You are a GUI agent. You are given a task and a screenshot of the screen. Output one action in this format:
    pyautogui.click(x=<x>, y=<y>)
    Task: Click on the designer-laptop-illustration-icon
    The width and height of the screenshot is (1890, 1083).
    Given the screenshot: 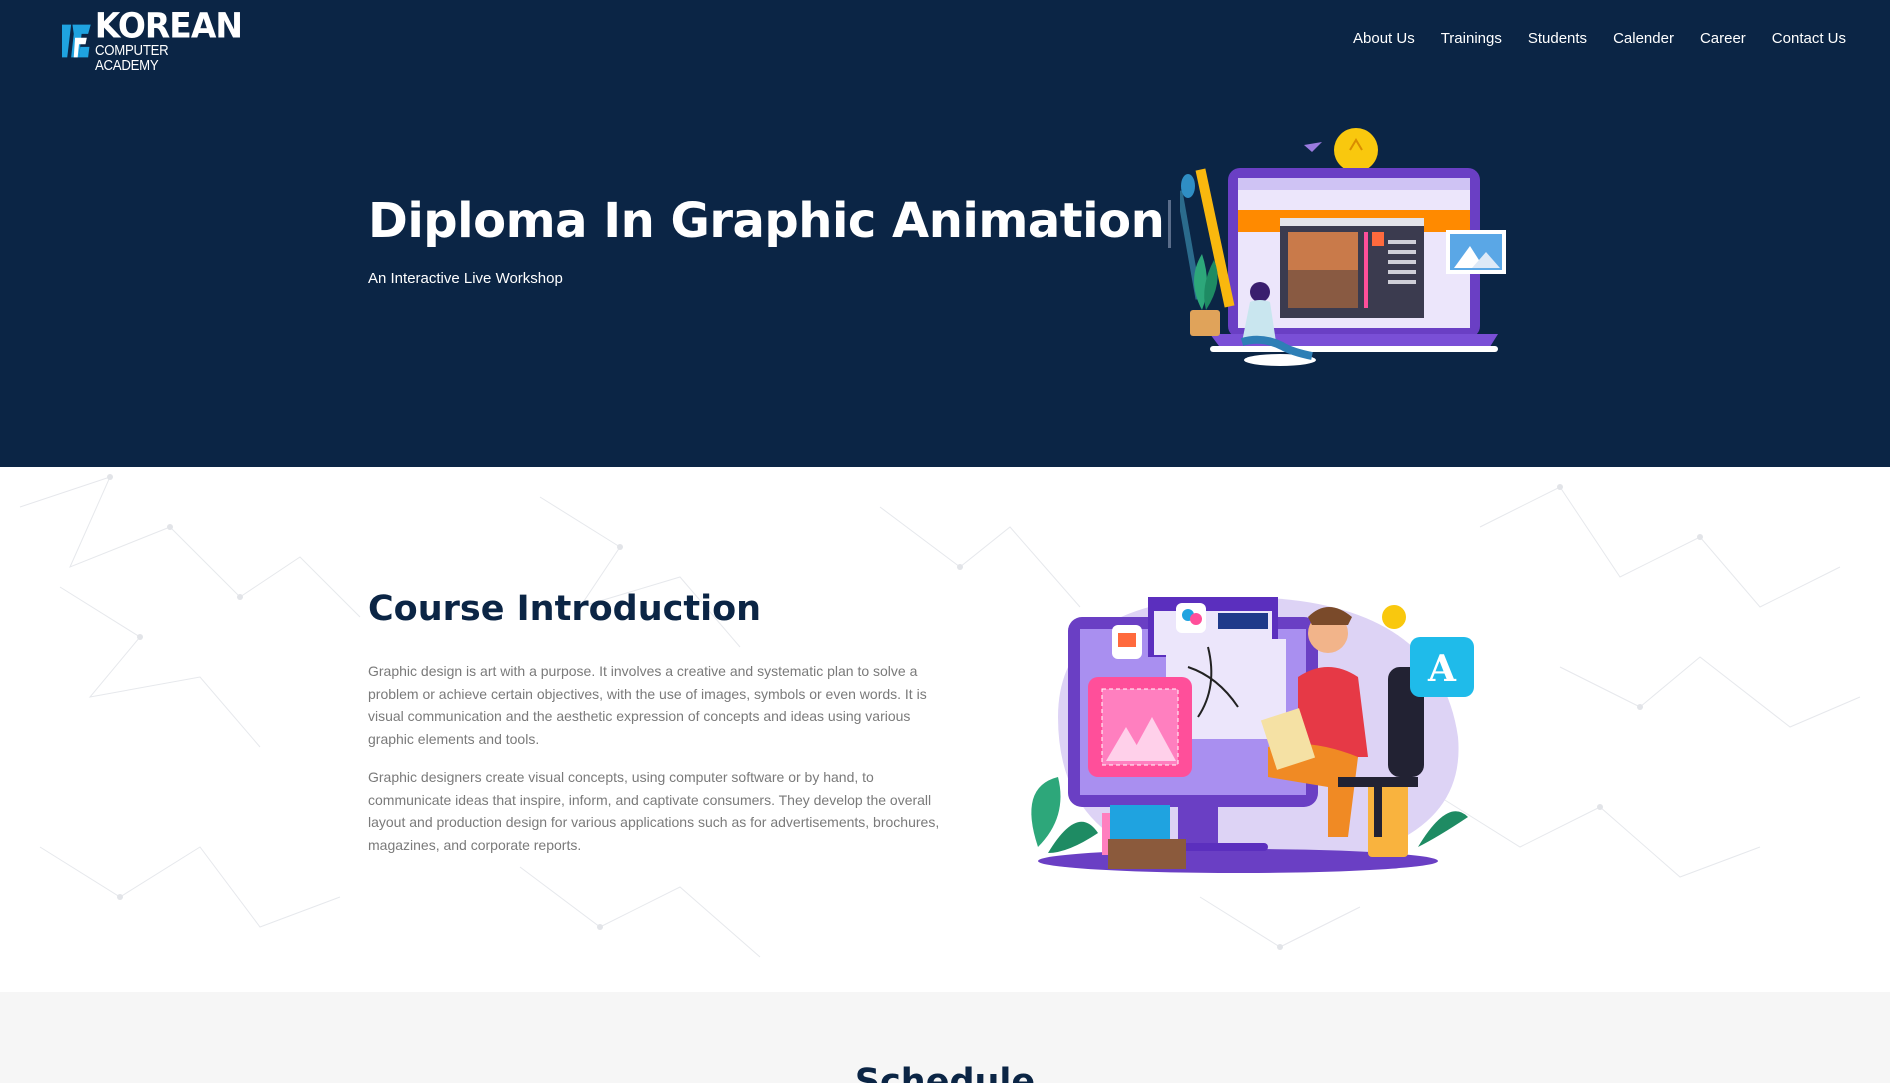 What is the action you would take?
    pyautogui.click(x=1343, y=247)
    